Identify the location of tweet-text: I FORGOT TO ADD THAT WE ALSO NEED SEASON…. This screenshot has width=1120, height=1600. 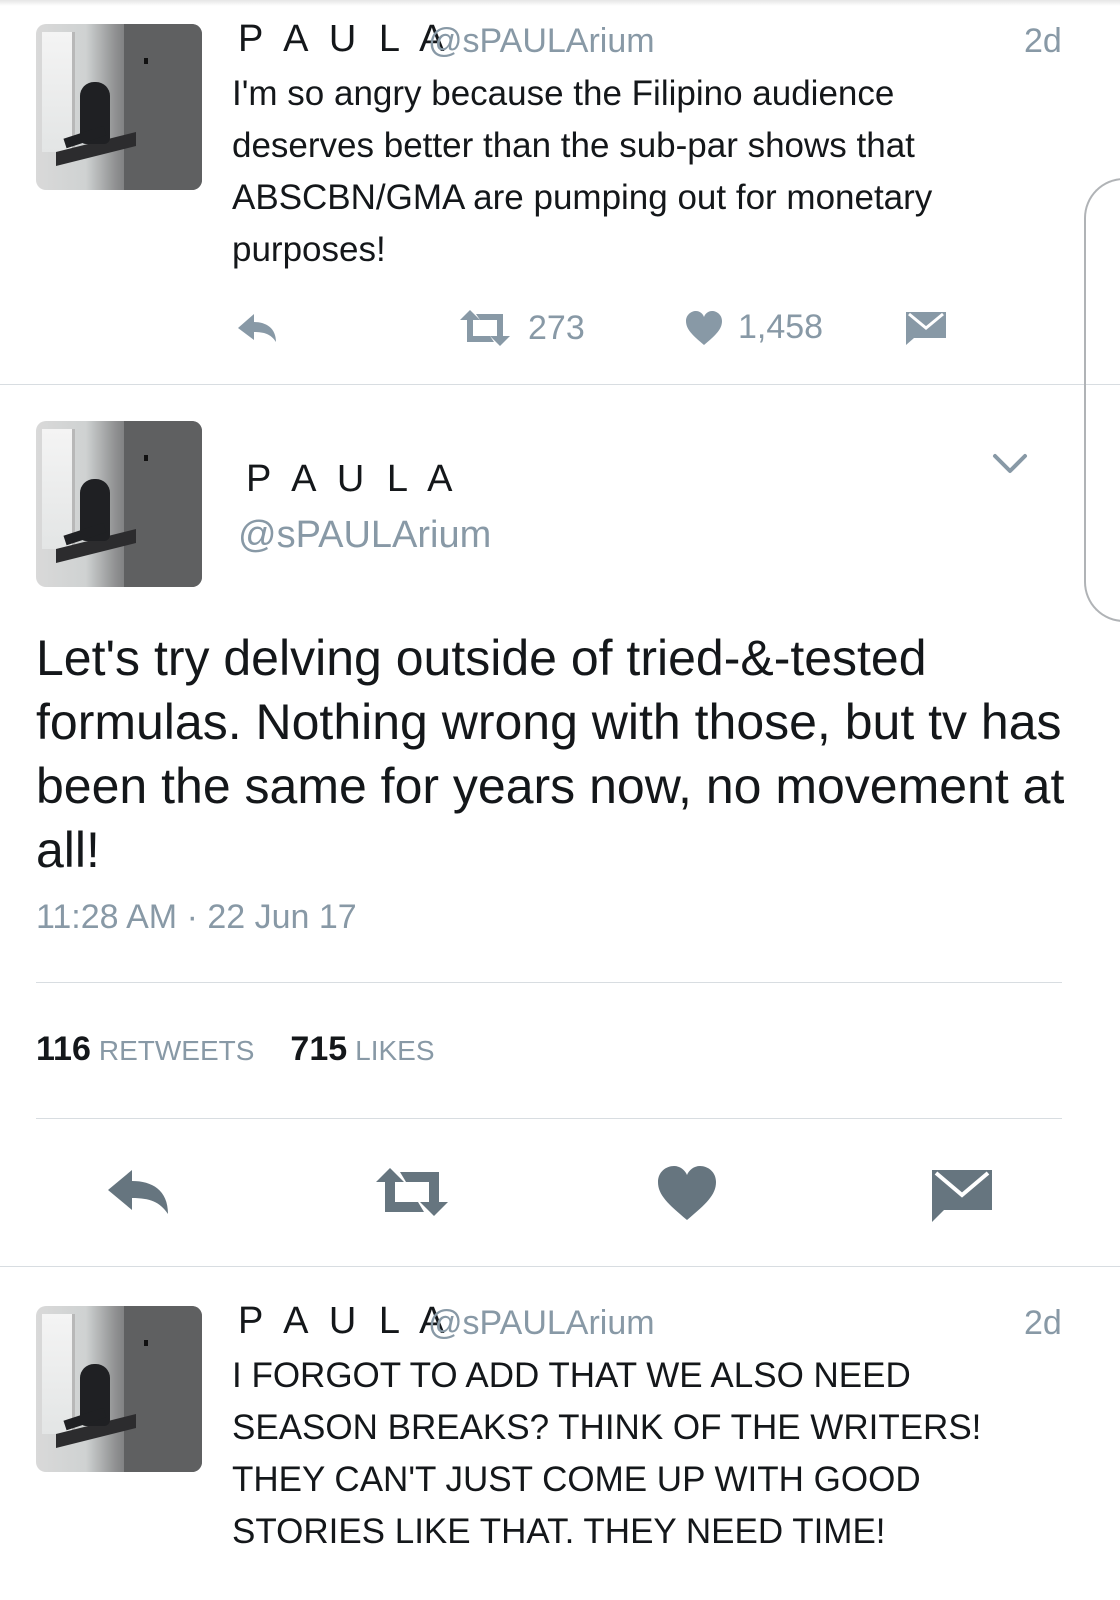
(607, 1453).